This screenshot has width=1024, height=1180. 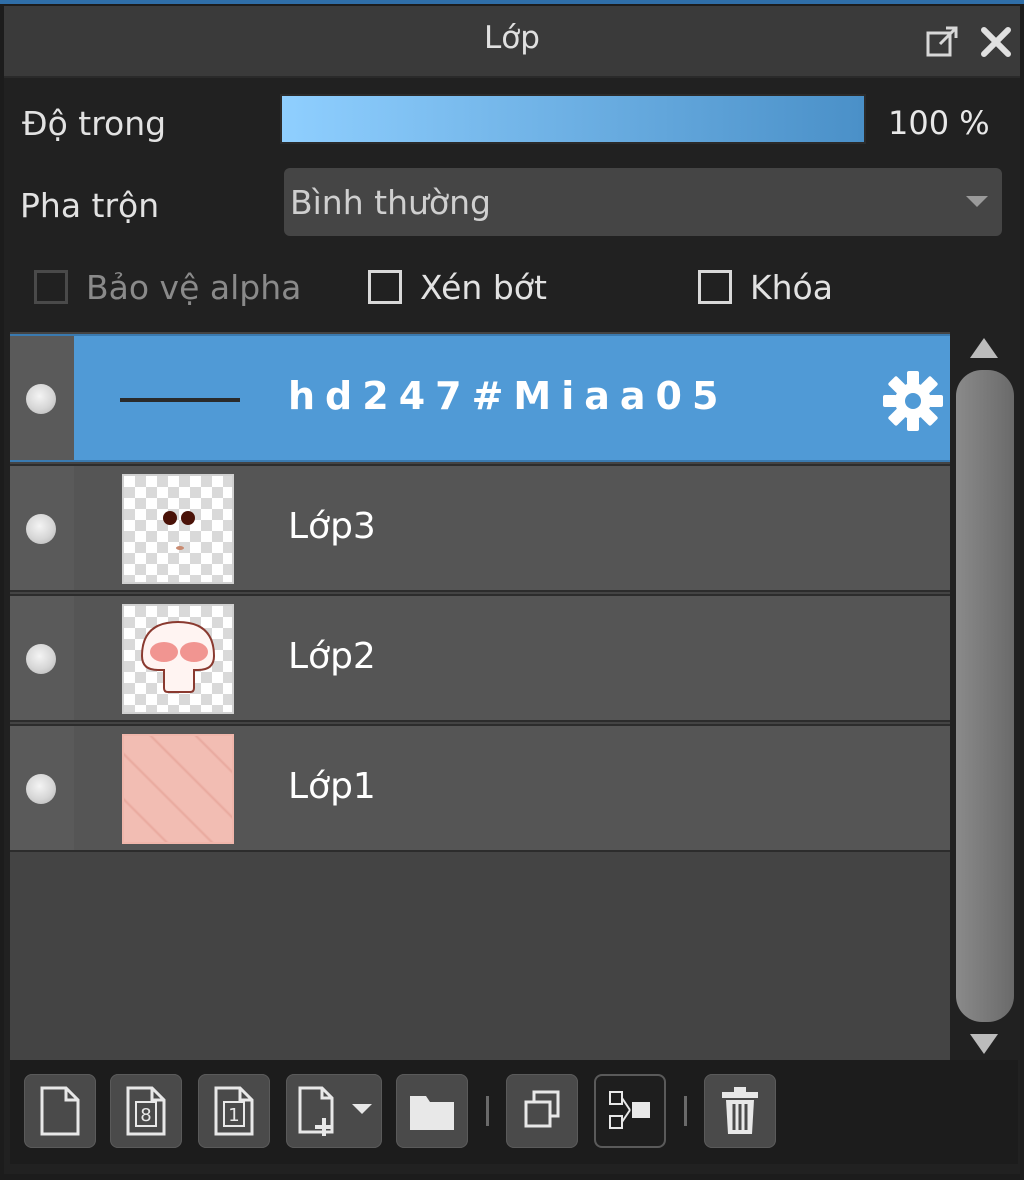 I want to click on new-layer-button, so click(x=60, y=1111).